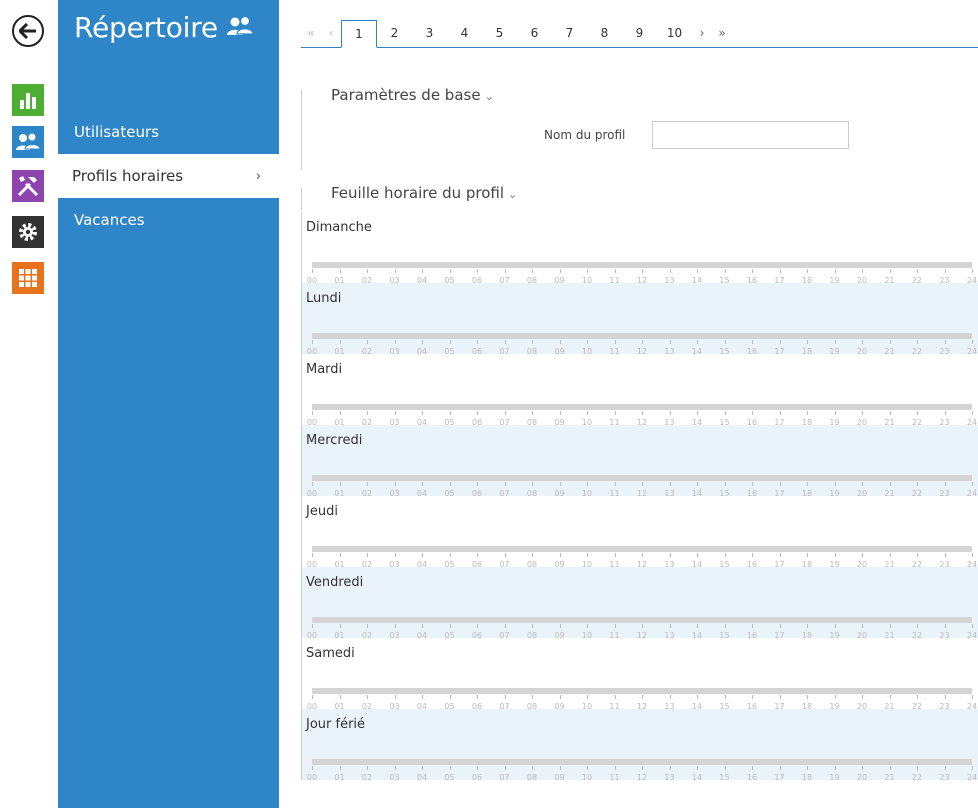 The width and height of the screenshot is (978, 808). I want to click on chevron-down-icon: ⌄, so click(513, 194).